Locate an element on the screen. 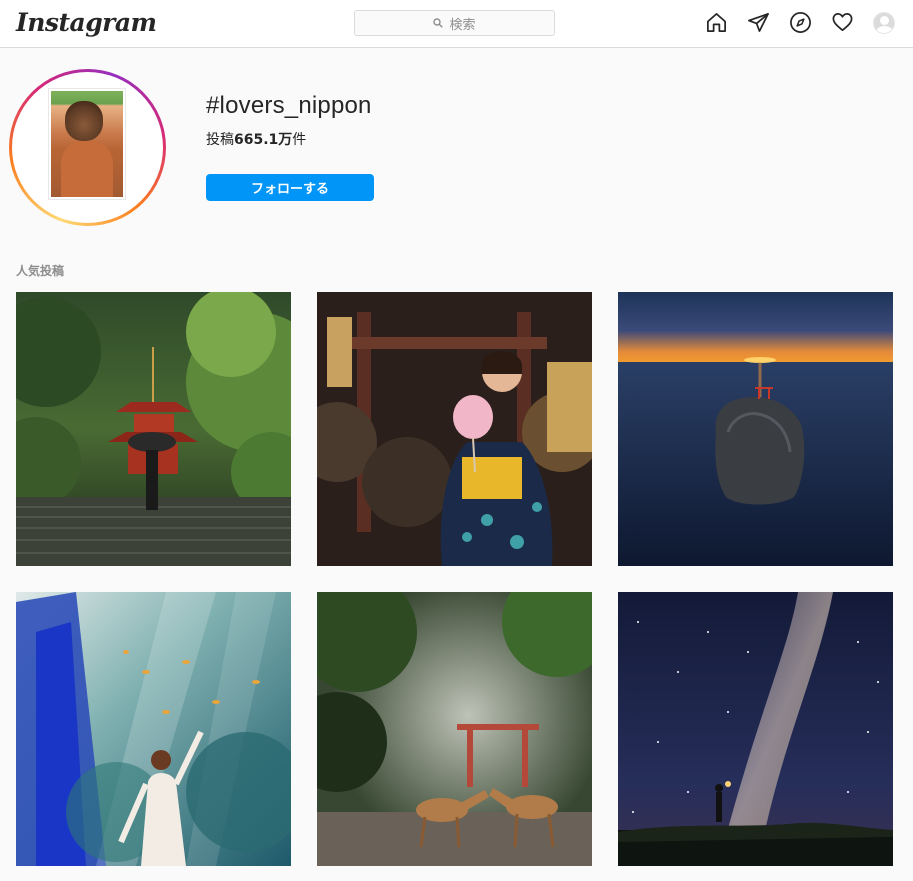 This screenshot has width=913, height=881. direct-icon is located at coordinates (758, 22).